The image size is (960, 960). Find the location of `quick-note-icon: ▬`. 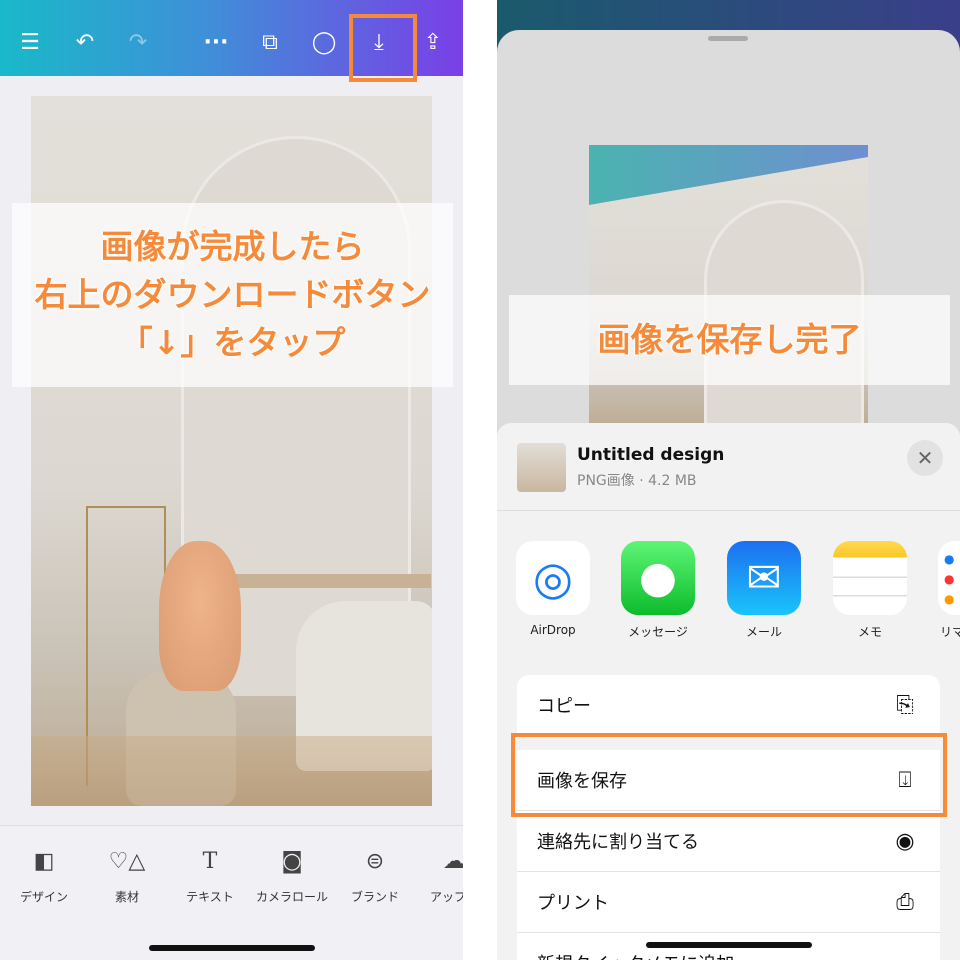

quick-note-icon: ▬ is located at coordinates (905, 955).